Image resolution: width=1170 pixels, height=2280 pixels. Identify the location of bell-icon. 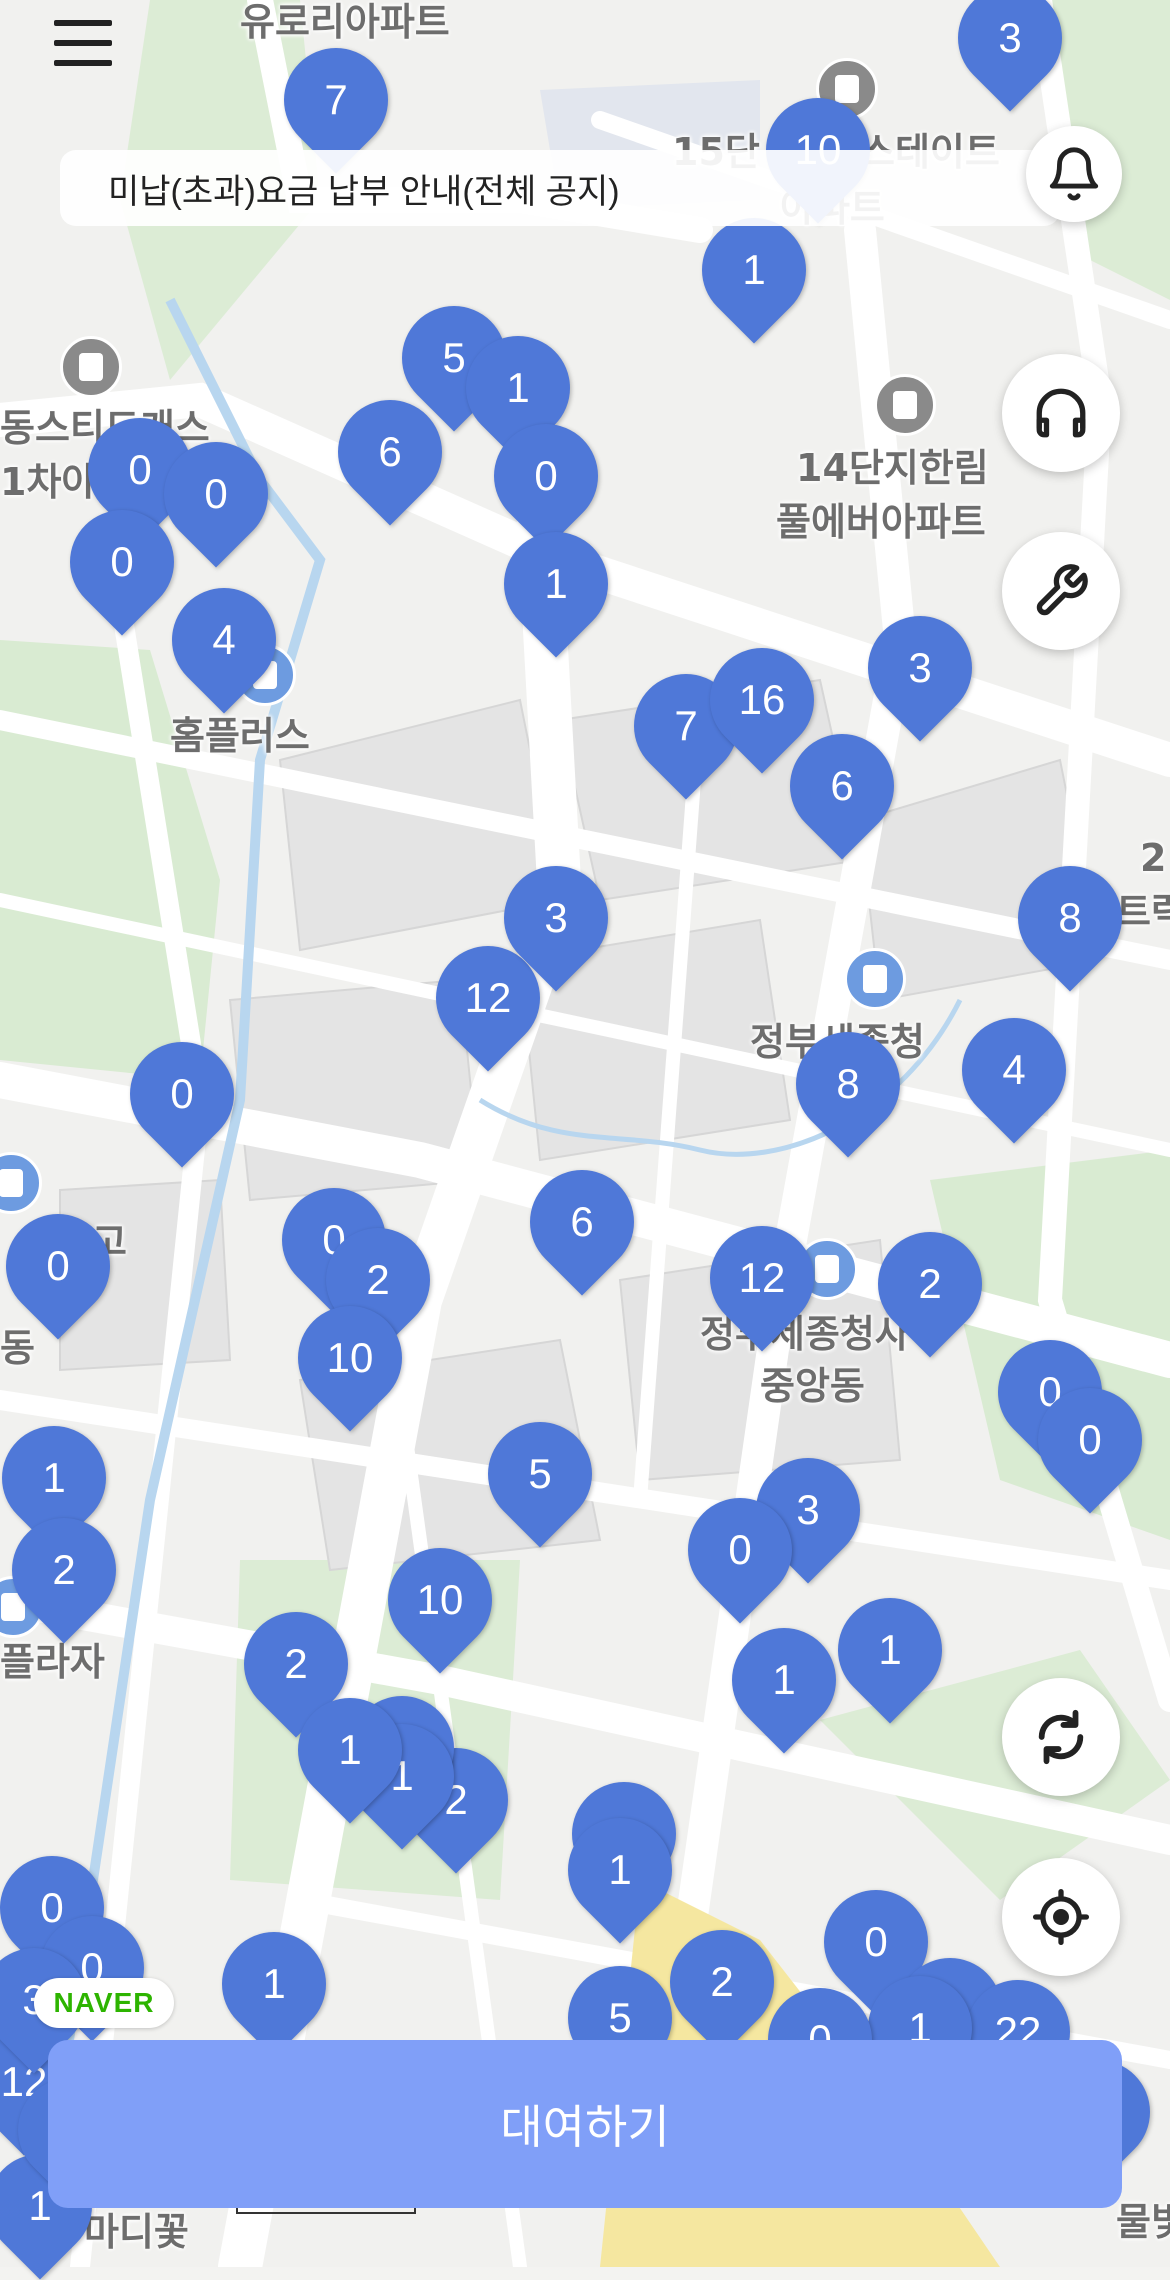
(1074, 174).